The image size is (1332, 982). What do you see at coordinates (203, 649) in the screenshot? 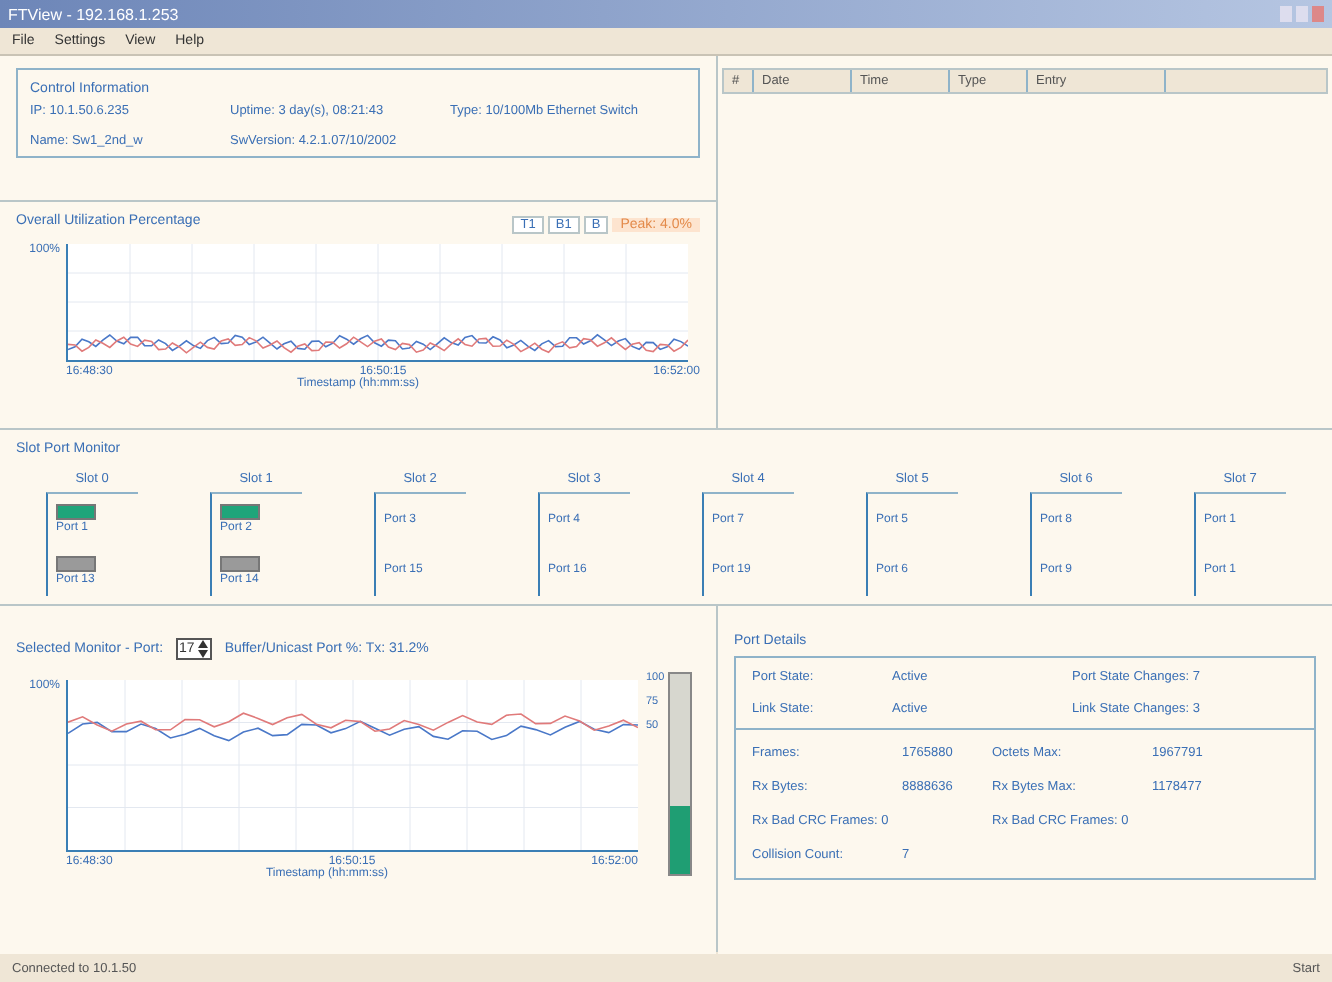
I see `spin-arrows-icon` at bounding box center [203, 649].